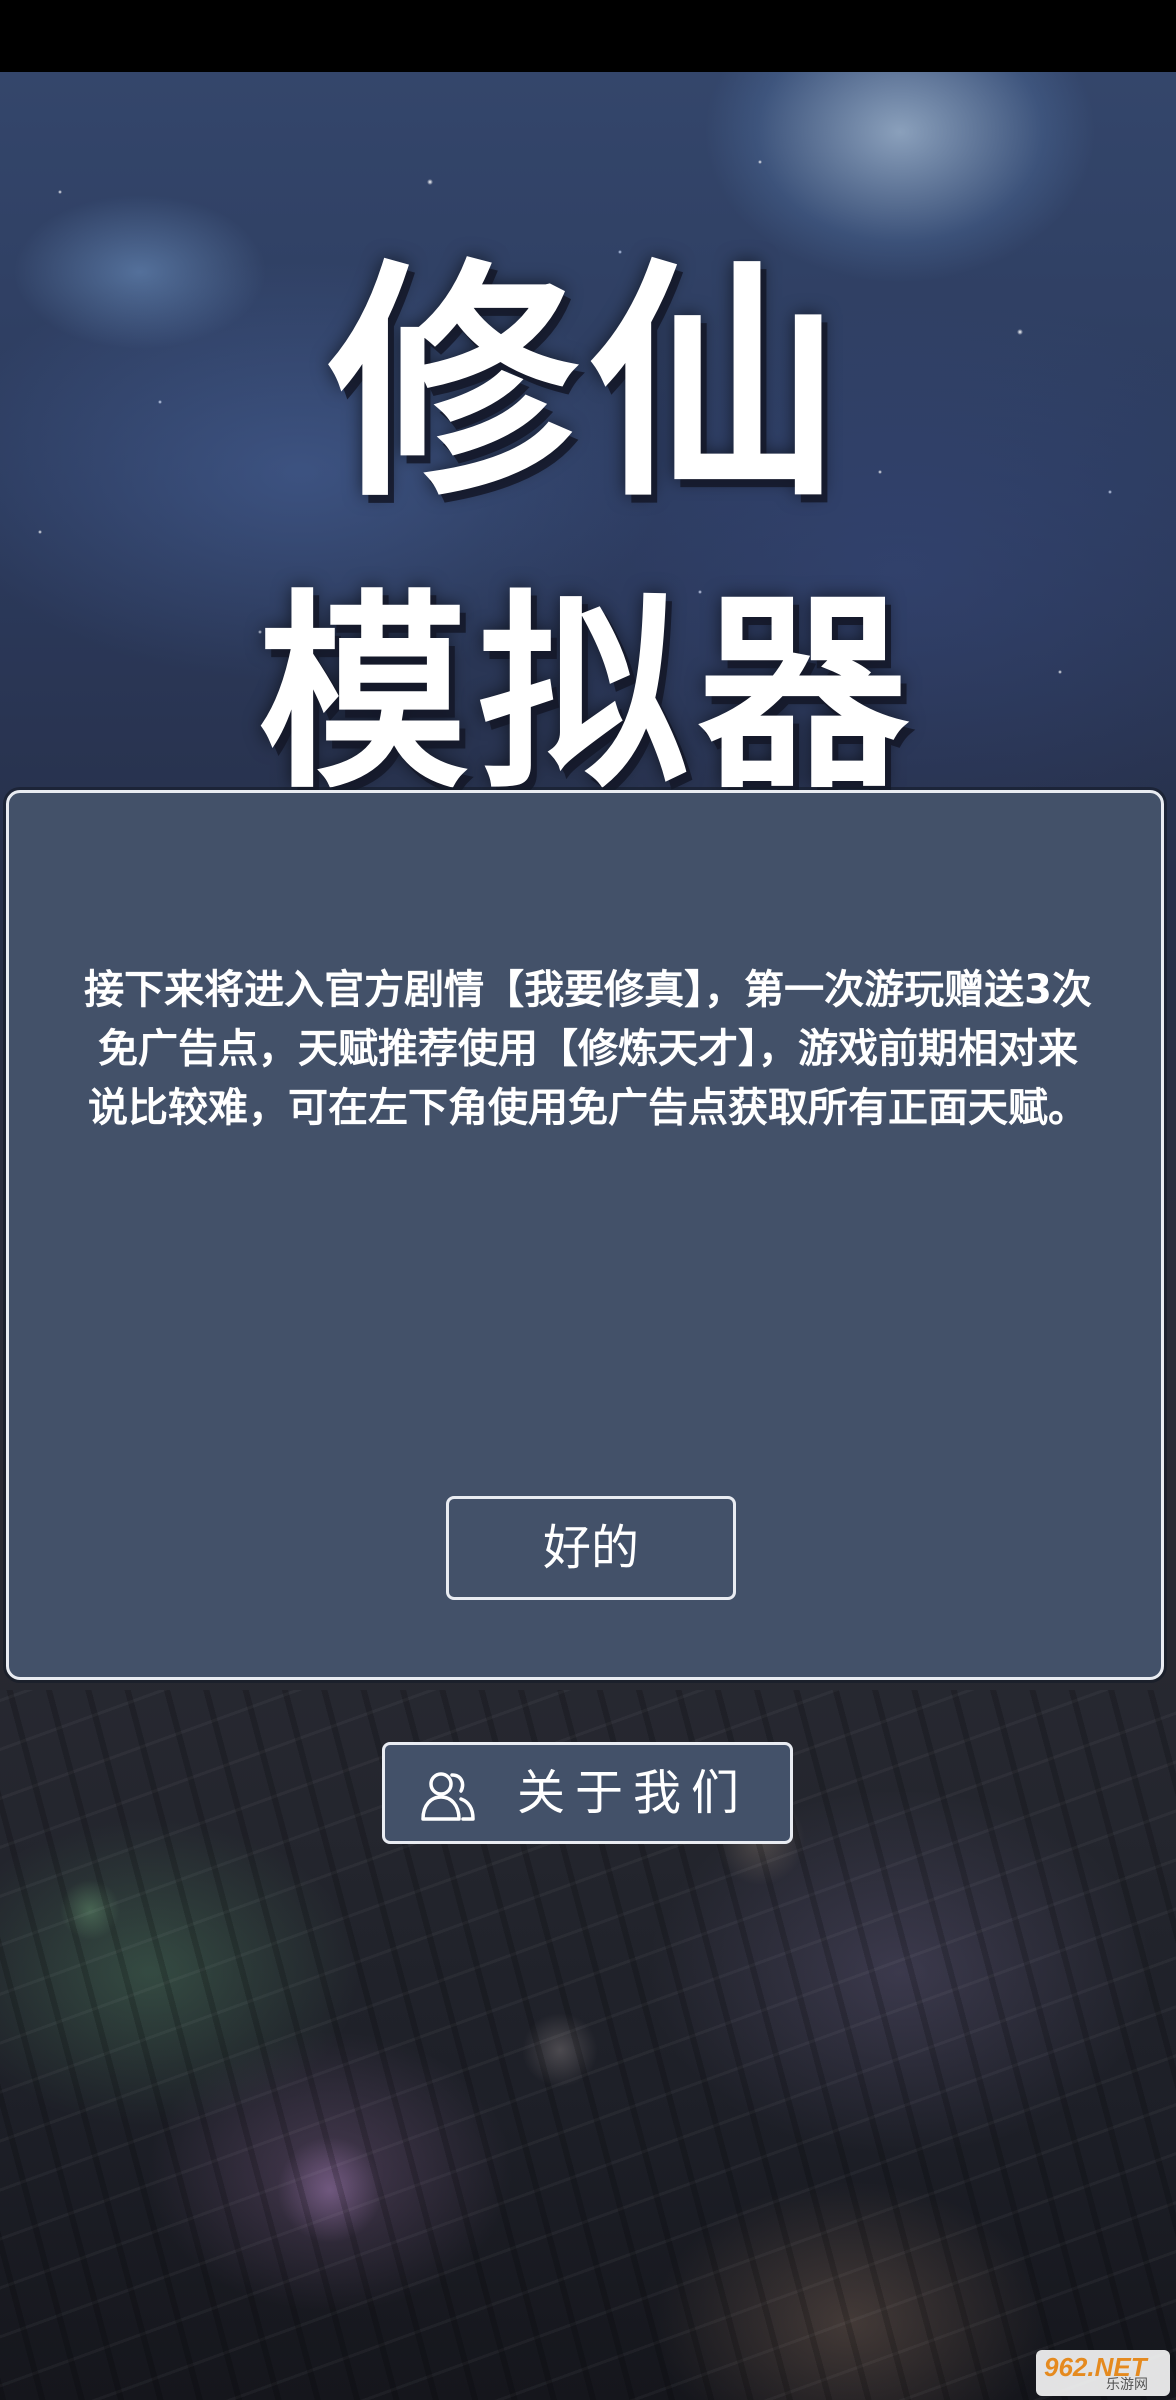 The image size is (1176, 2400). I want to click on about-us-button: 关于我们, so click(587, 1793).